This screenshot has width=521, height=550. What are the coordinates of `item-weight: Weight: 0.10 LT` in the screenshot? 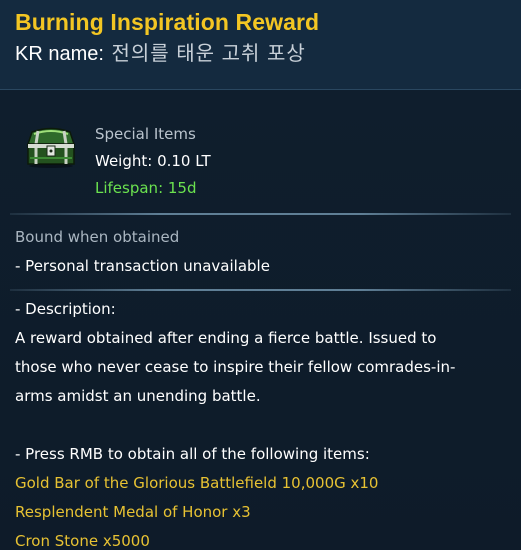 It's located at (153, 161).